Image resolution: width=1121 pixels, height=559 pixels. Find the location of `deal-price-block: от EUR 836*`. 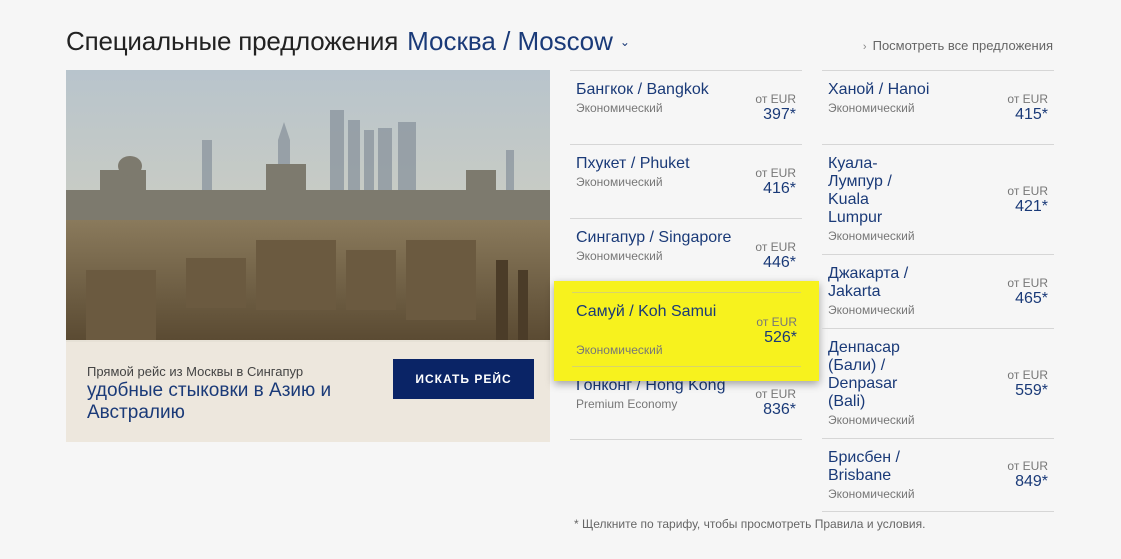

deal-price-block: от EUR 836* is located at coordinates (775, 403).